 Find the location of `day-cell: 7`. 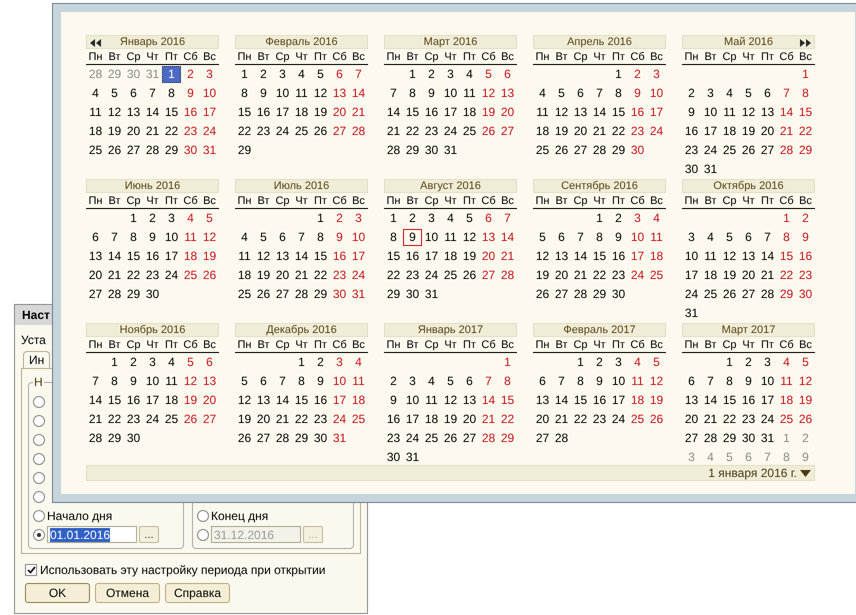

day-cell: 7 is located at coordinates (561, 381).